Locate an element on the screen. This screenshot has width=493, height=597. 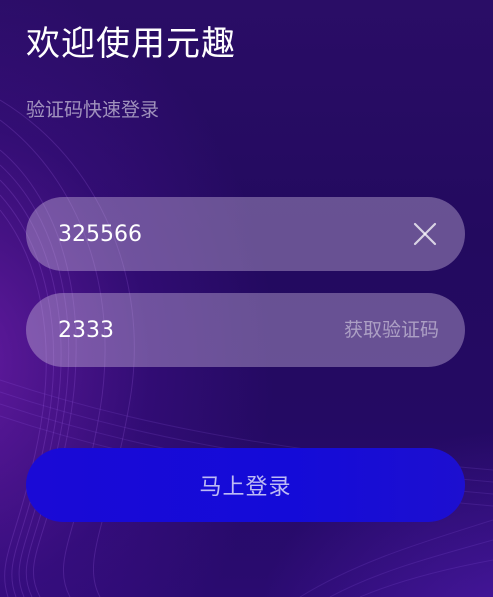
verification-code-input is located at coordinates (208, 330).